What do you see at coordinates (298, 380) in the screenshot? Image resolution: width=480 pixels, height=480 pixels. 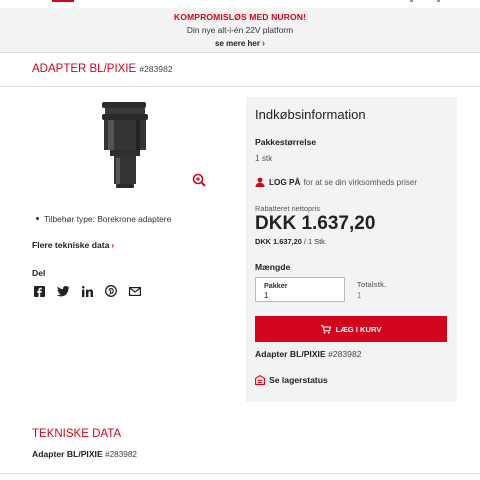 I see `stock-status-label: Se lagerstatus` at bounding box center [298, 380].